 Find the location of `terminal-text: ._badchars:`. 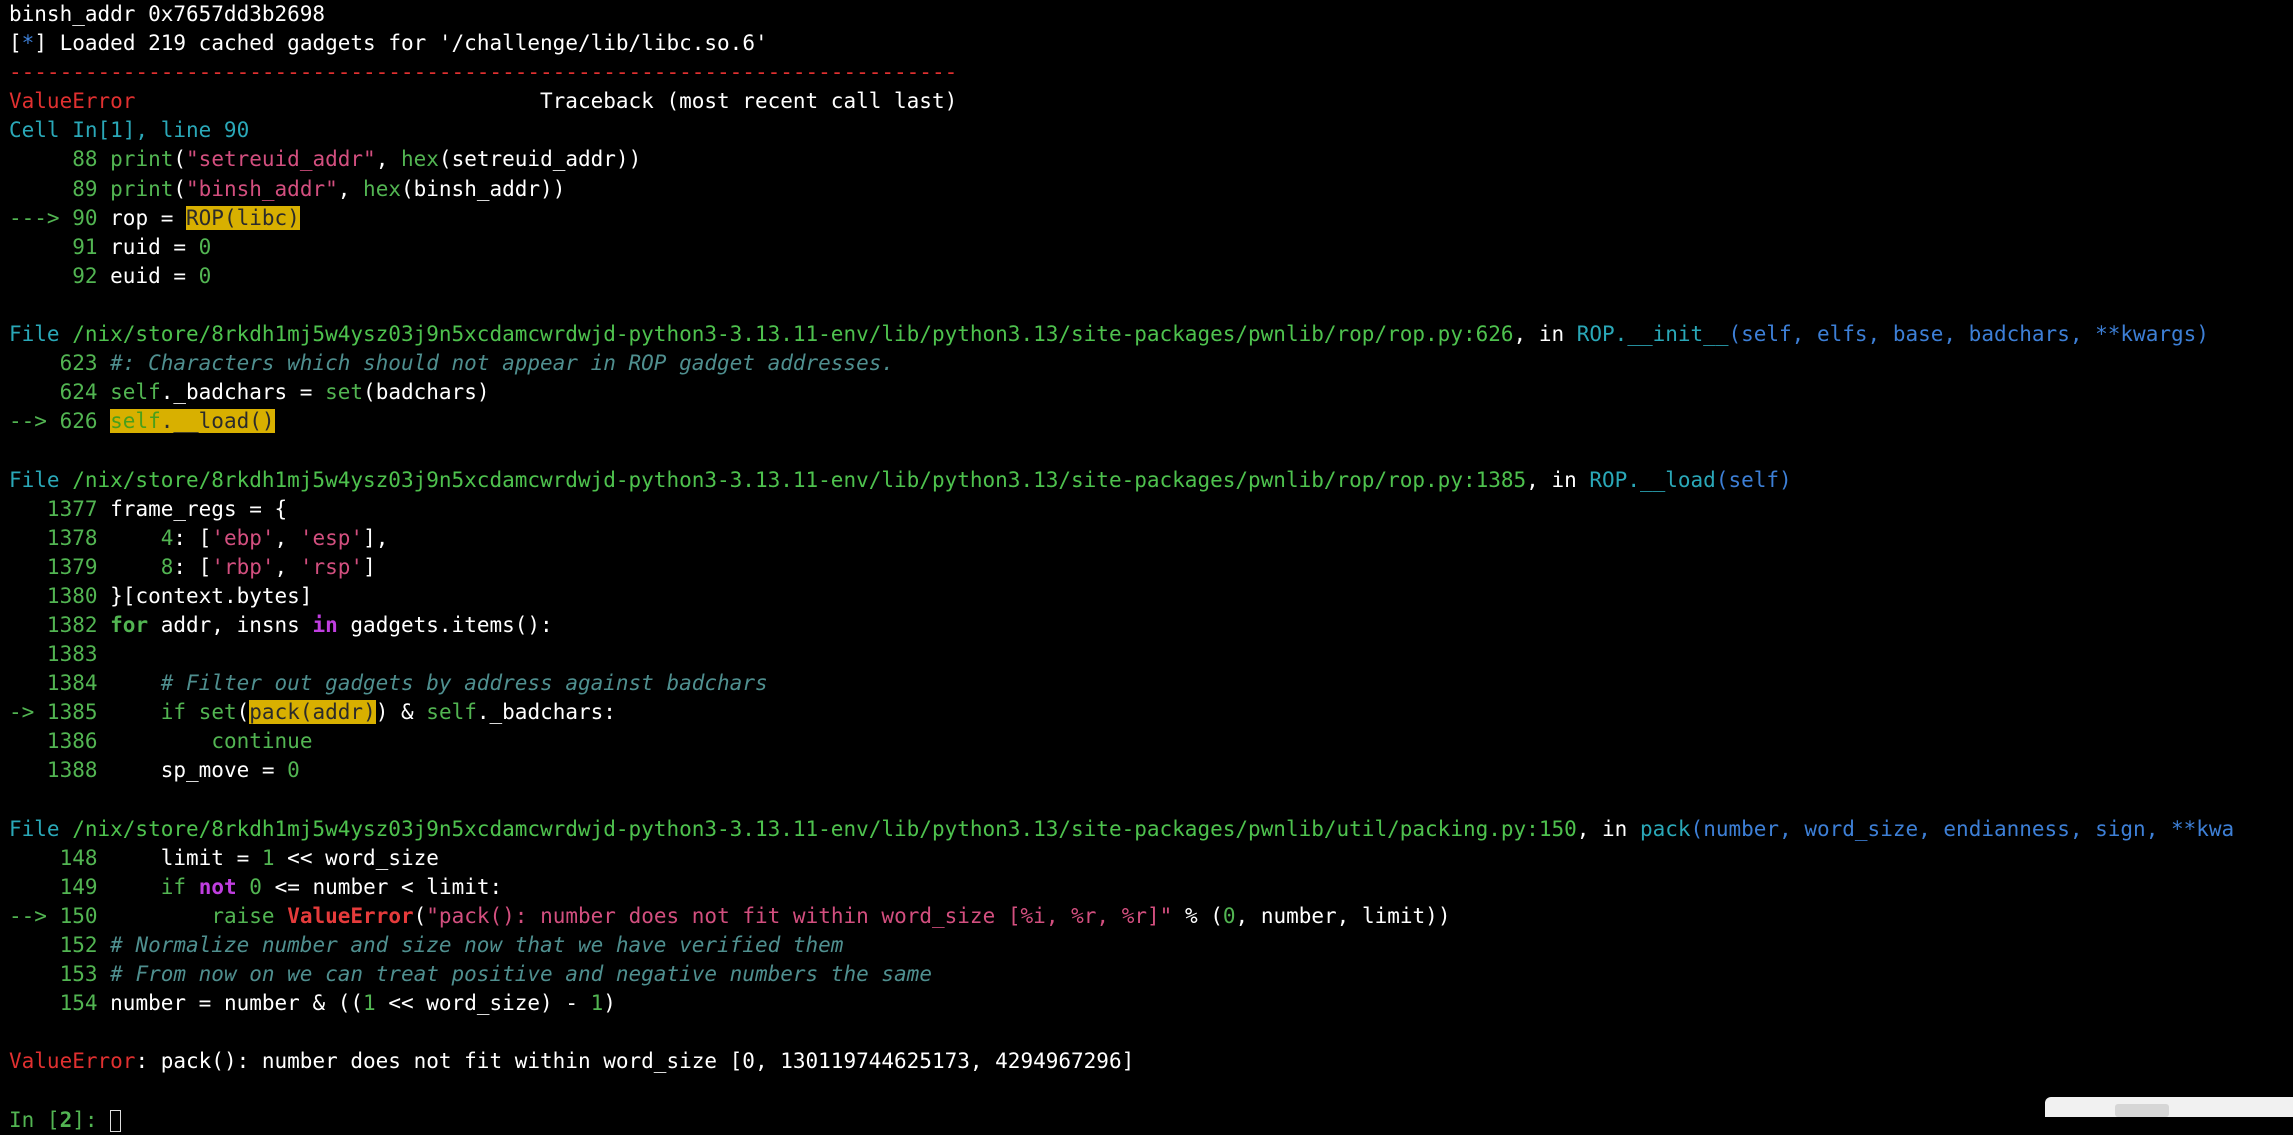

terminal-text: ._badchars: is located at coordinates (546, 712).